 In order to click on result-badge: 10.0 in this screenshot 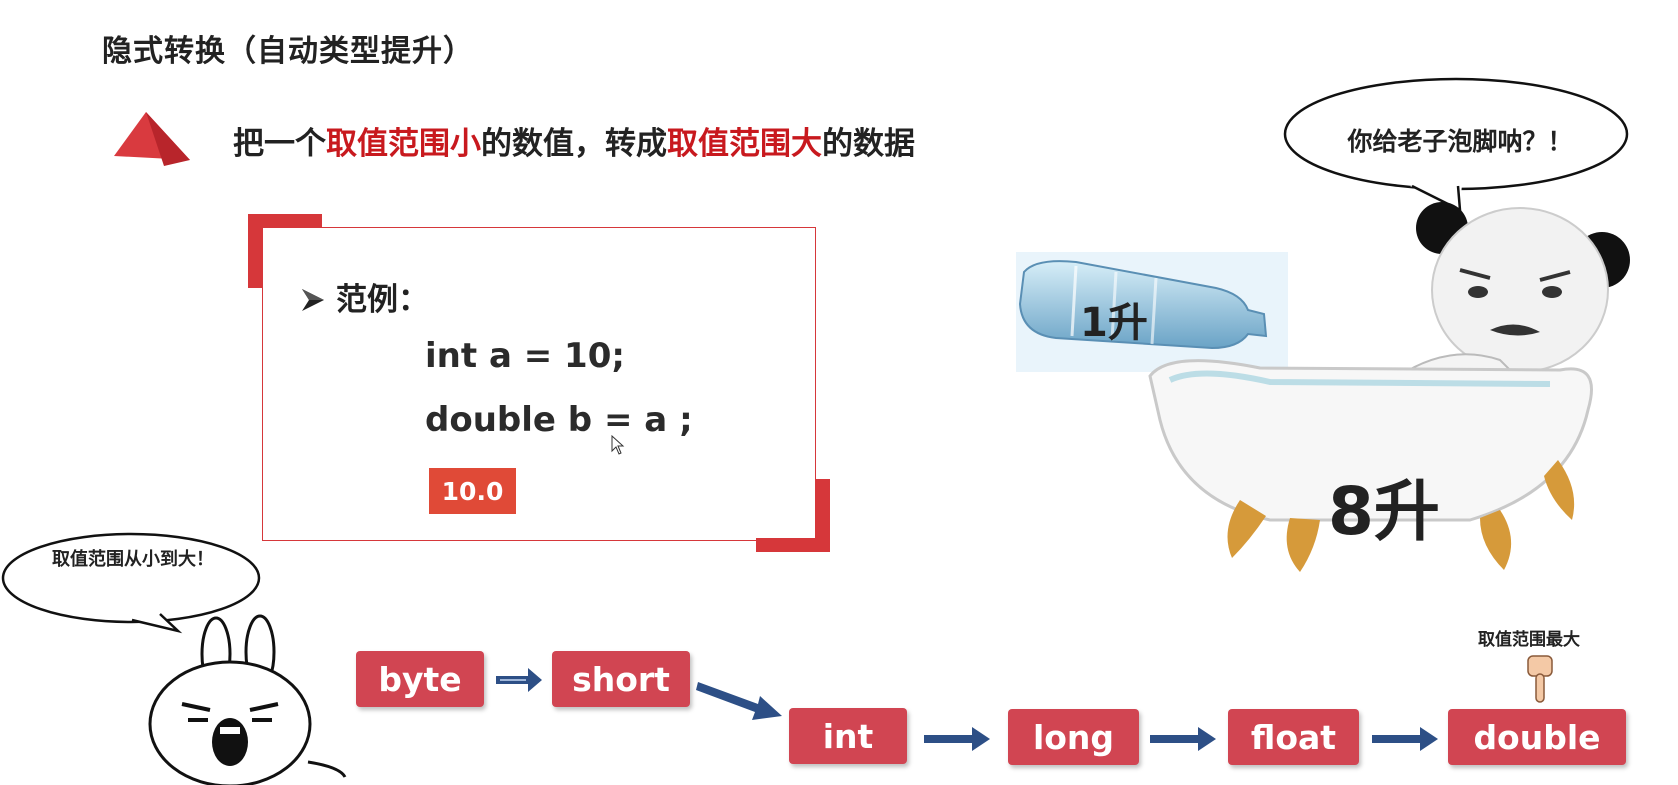, I will do `click(472, 491)`.